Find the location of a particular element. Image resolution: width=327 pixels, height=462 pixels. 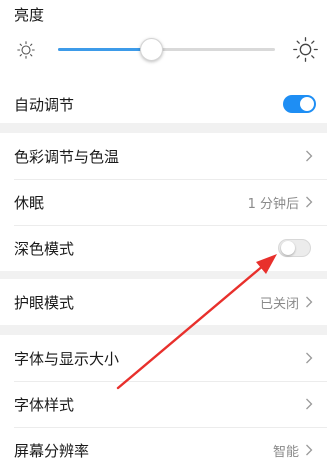

color-temperature-row: 色彩调节与色温 is located at coordinates (163, 156).